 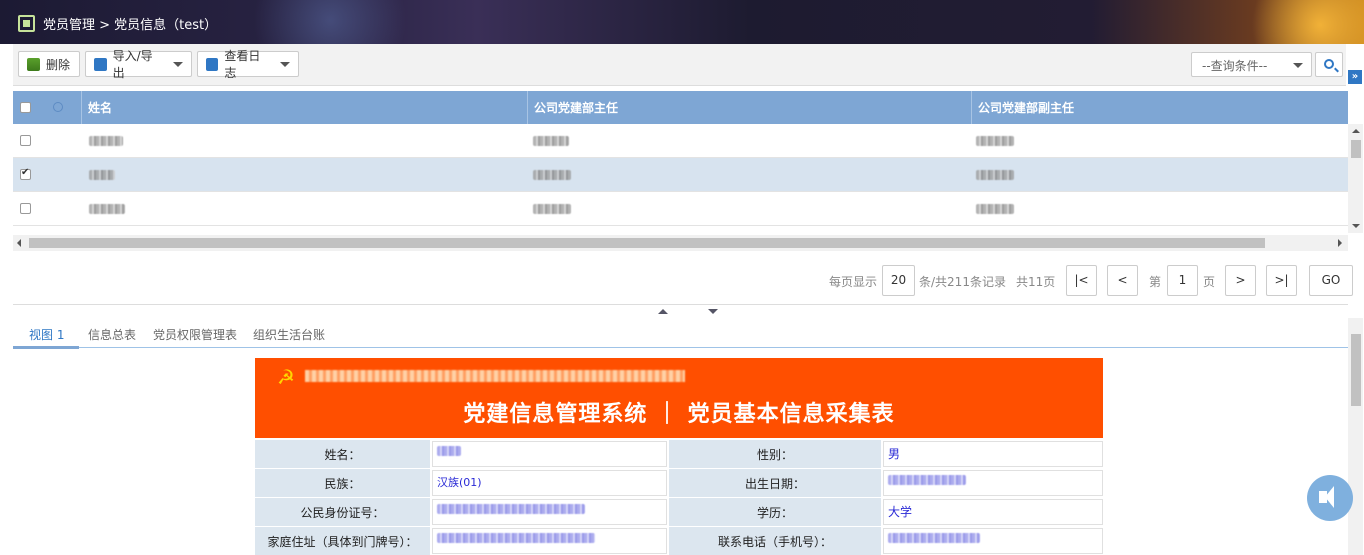 I want to click on home-icon, so click(x=26, y=23).